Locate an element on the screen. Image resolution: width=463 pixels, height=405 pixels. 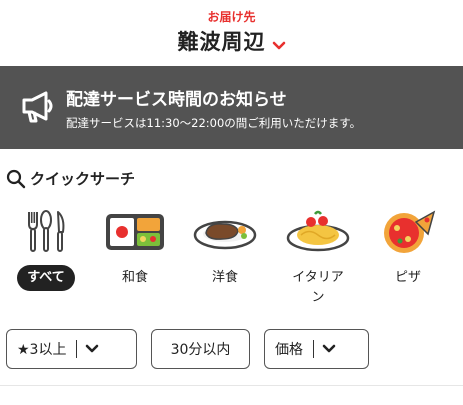
category-label: すべて is located at coordinates (46, 278).